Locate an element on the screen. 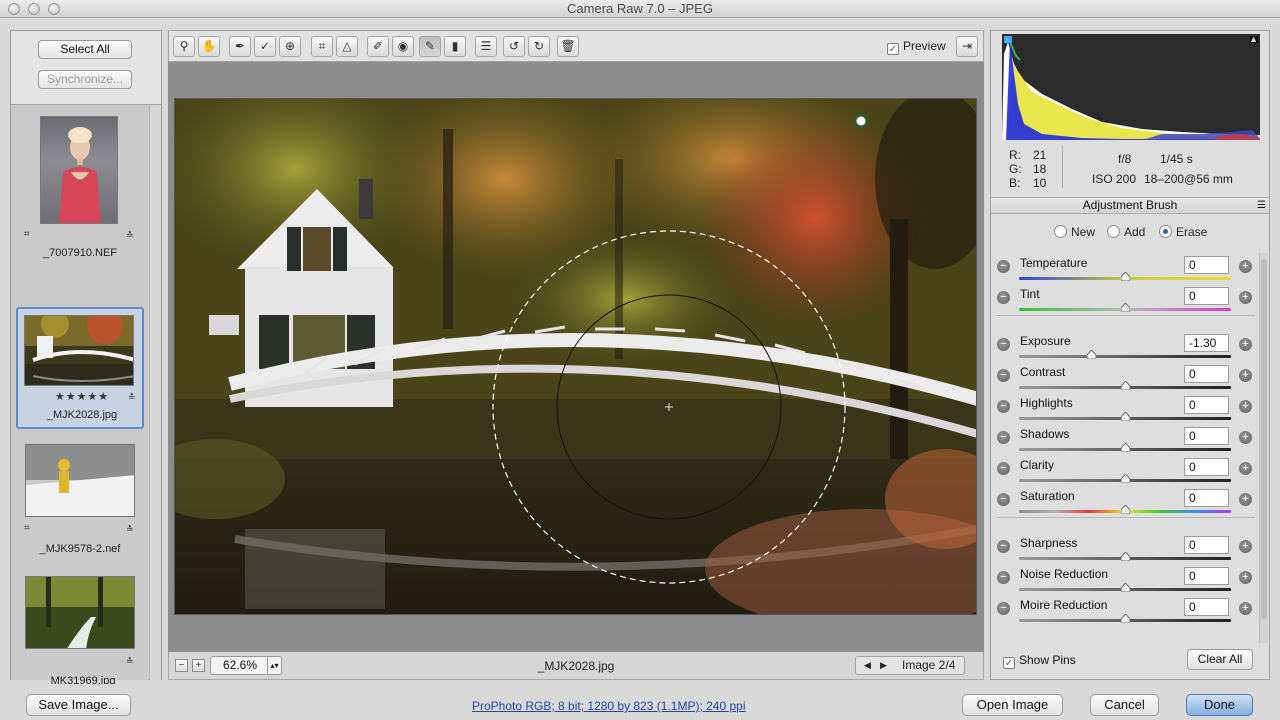 This screenshot has height=720, width=1280. crop-badge-icon: ⌗ is located at coordinates (27, 528).